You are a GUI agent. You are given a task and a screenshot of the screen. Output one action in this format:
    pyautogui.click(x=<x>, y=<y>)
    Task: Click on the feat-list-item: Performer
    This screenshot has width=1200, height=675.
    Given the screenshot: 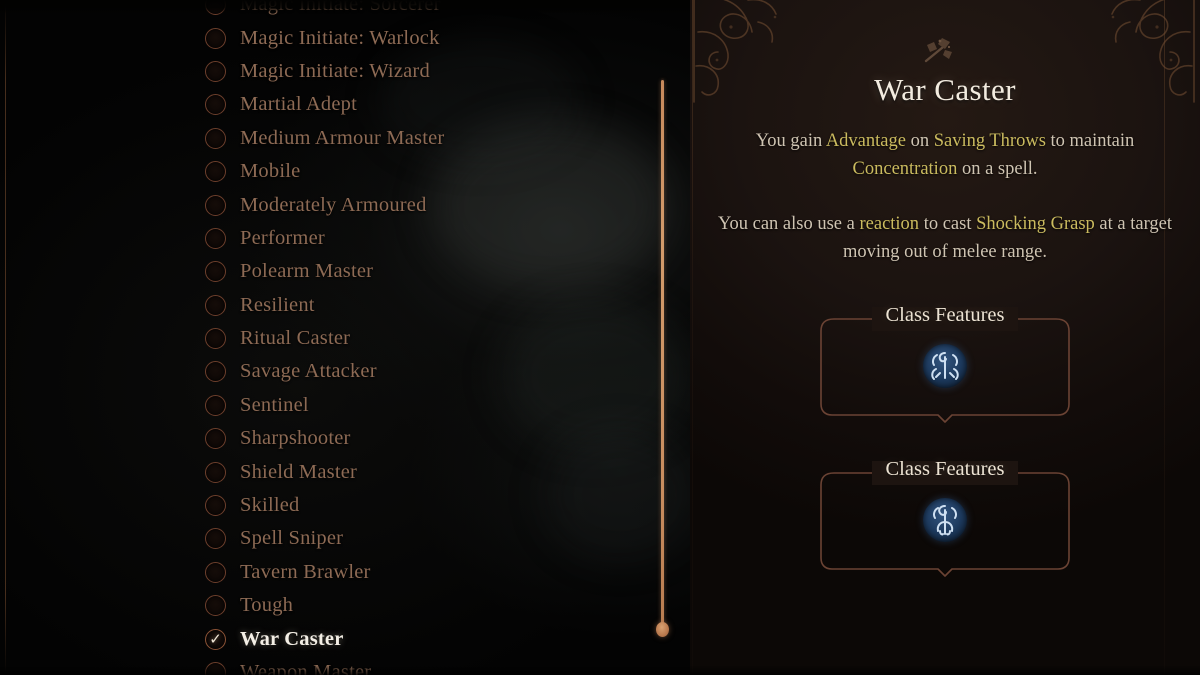 What is the action you would take?
    pyautogui.click(x=420, y=238)
    